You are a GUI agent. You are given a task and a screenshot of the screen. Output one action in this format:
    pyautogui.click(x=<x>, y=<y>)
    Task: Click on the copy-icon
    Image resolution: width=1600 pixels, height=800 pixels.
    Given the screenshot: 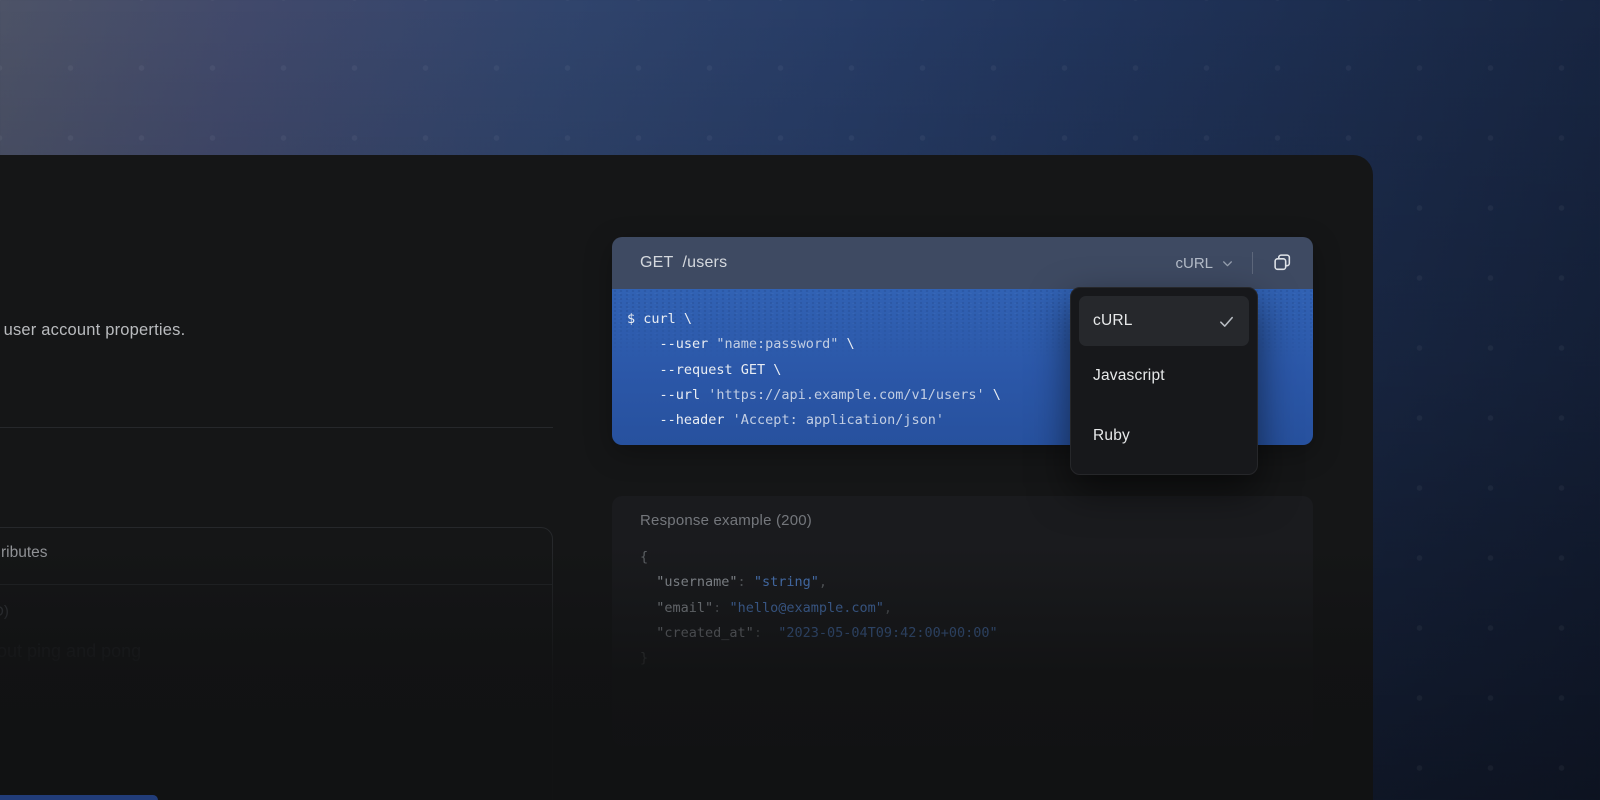 What is the action you would take?
    pyautogui.click(x=1282, y=263)
    